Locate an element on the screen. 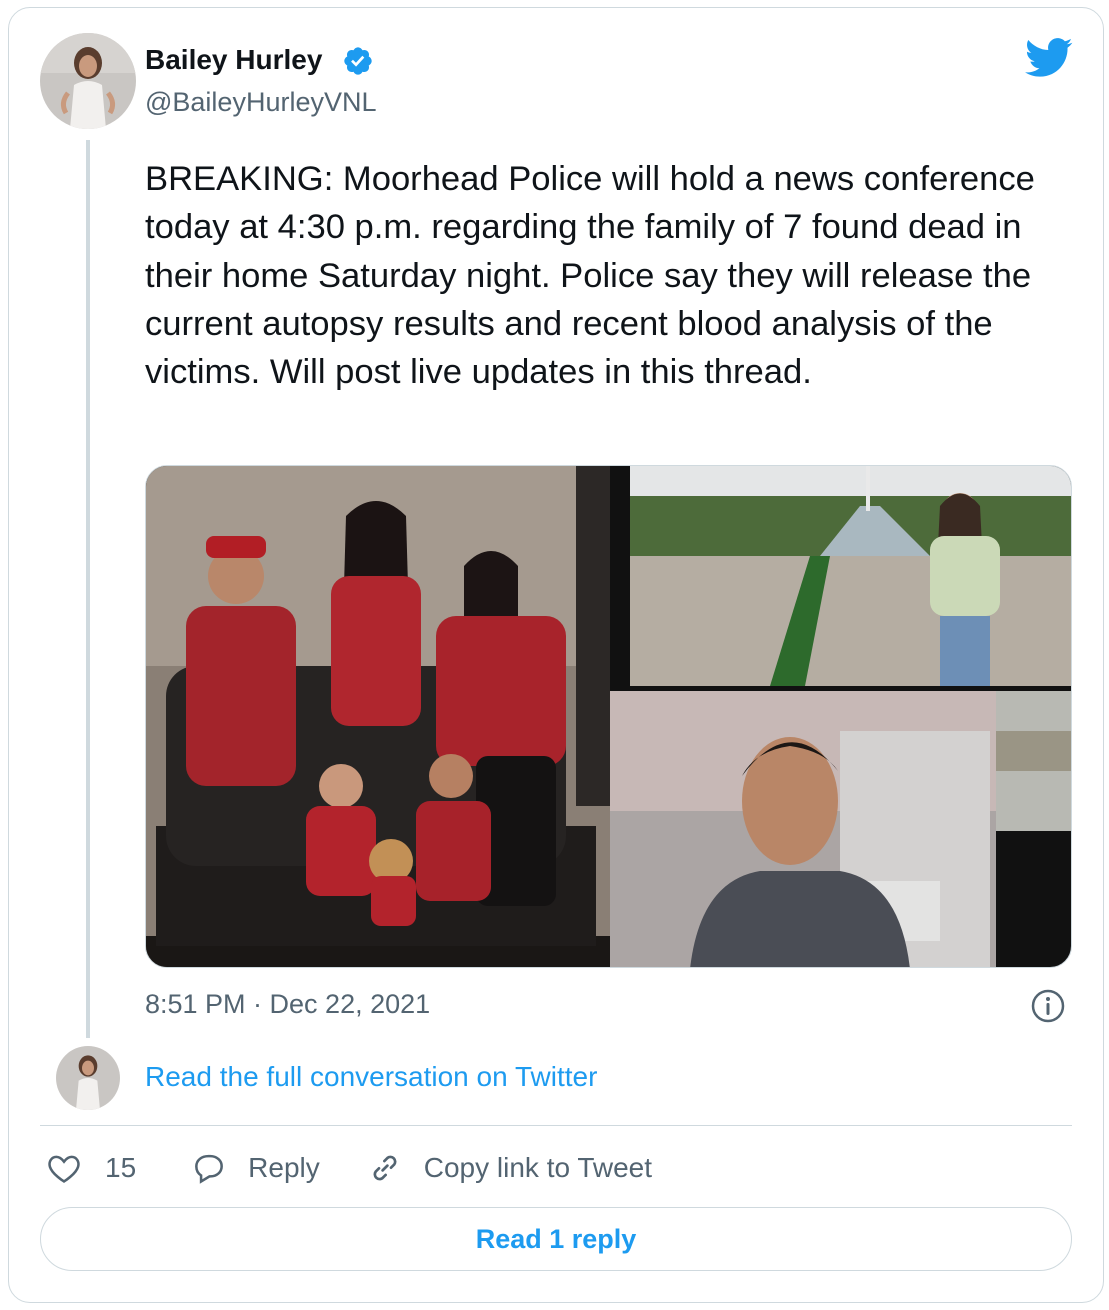 The height and width of the screenshot is (1310, 1109). author-avatar is located at coordinates (88, 81).